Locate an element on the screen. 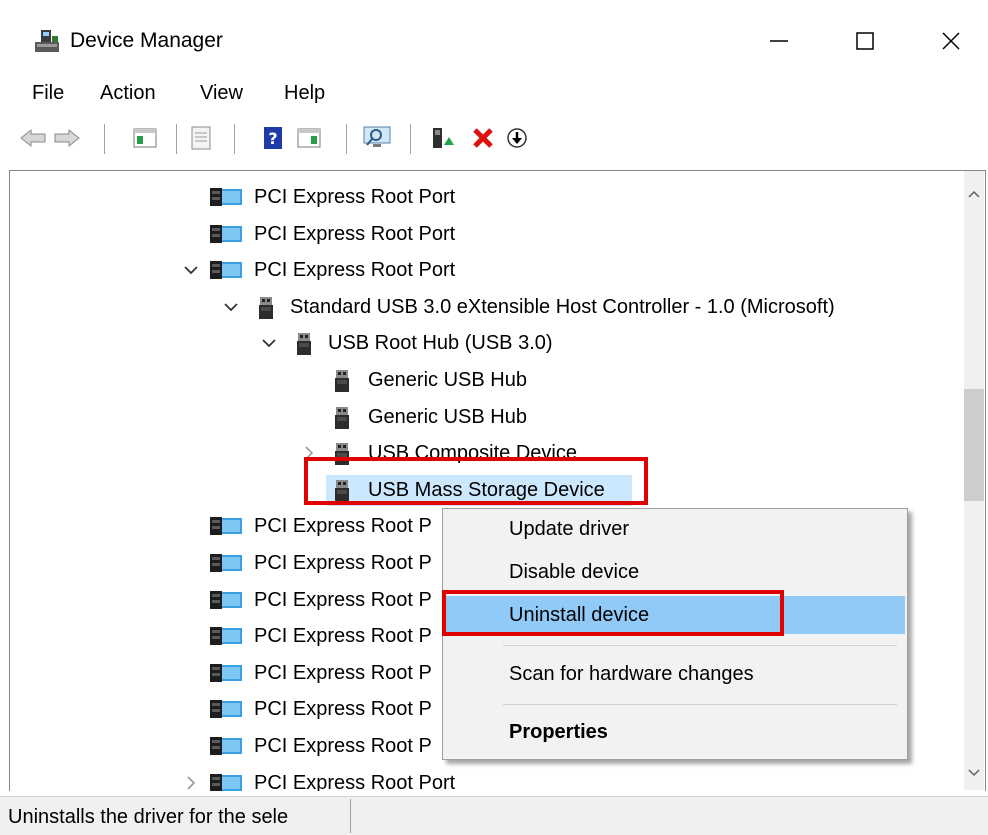 The height and width of the screenshot is (835, 988). selected-device-highlight is located at coordinates (476, 481).